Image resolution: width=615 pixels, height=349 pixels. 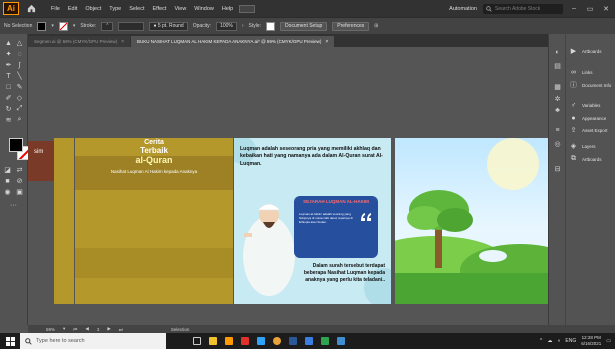 What do you see at coordinates (19, 170) in the screenshot?
I see `swap-colors-icon: ⇄` at bounding box center [19, 170].